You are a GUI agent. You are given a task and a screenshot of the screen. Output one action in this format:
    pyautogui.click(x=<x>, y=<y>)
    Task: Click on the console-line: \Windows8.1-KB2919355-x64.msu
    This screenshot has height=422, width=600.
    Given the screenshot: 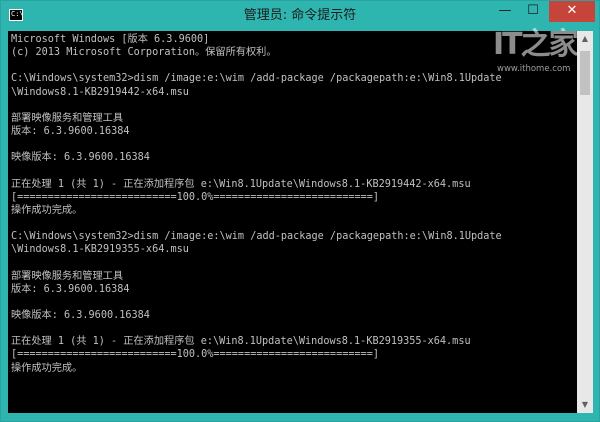 What is the action you would take?
    pyautogui.click(x=100, y=250)
    